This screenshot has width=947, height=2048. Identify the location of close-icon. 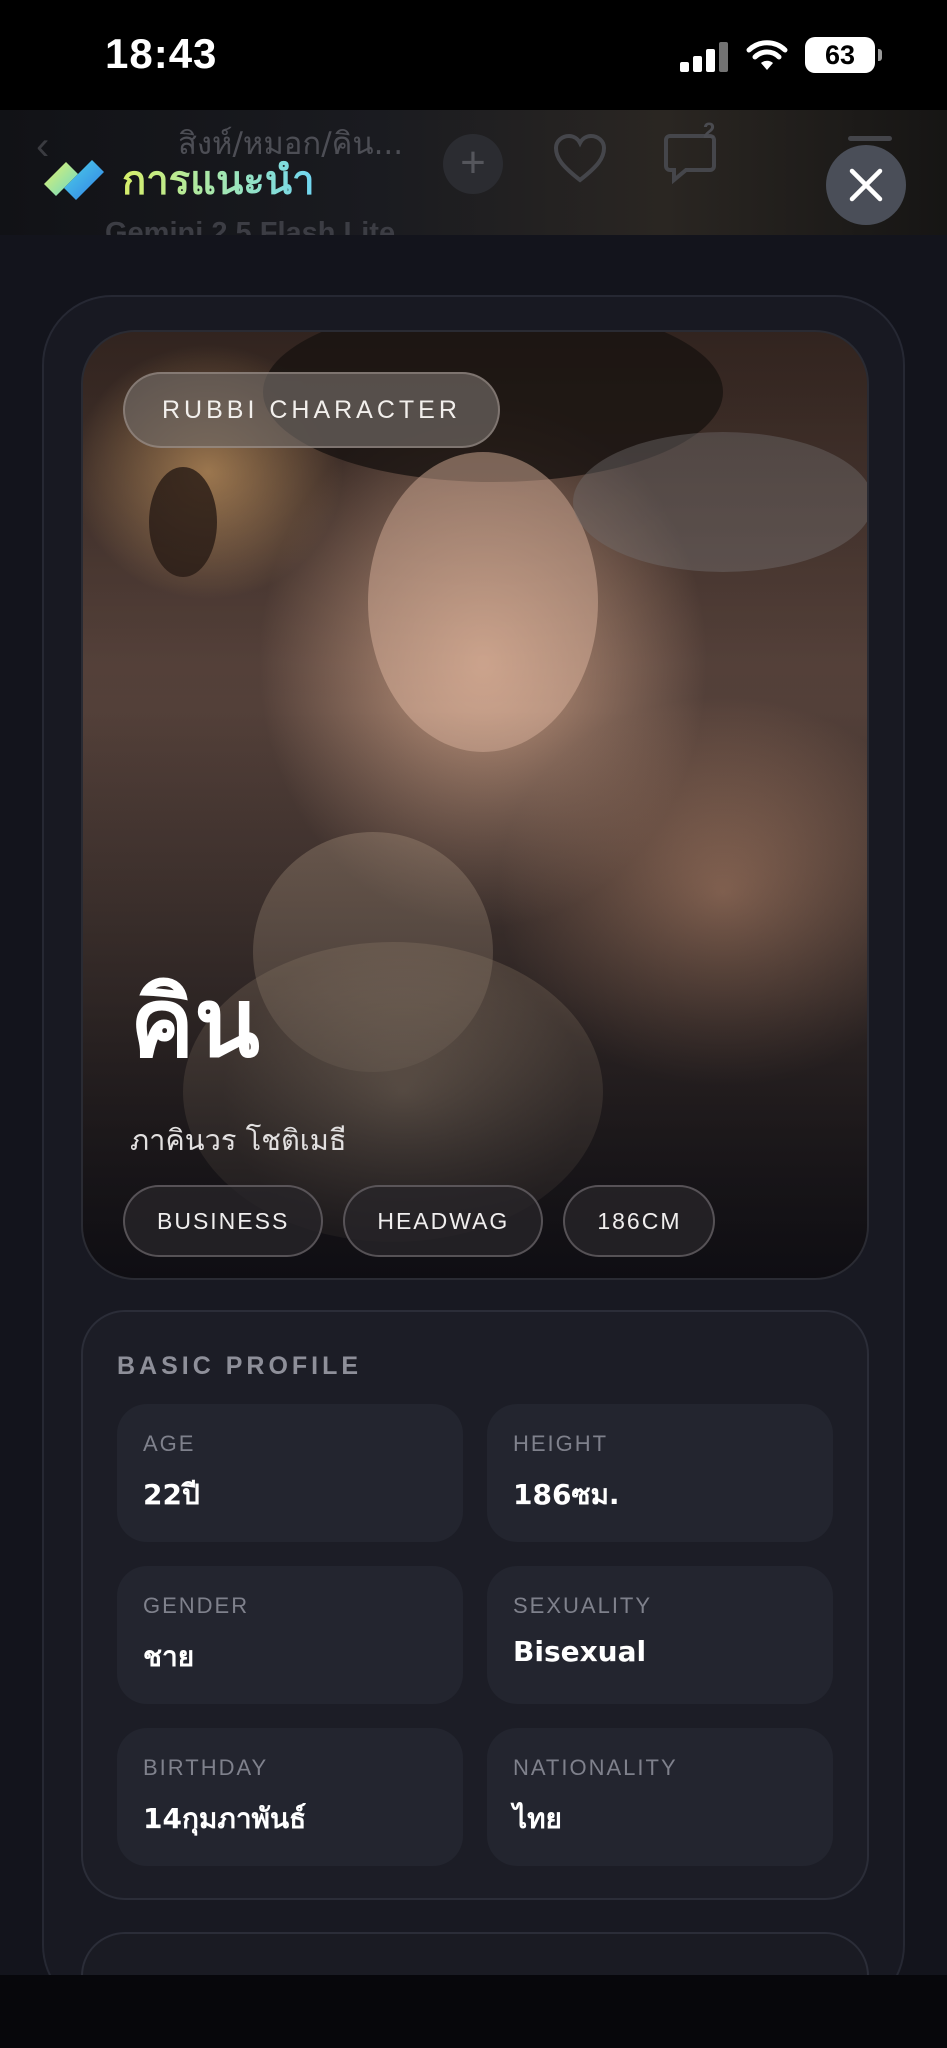
(866, 185).